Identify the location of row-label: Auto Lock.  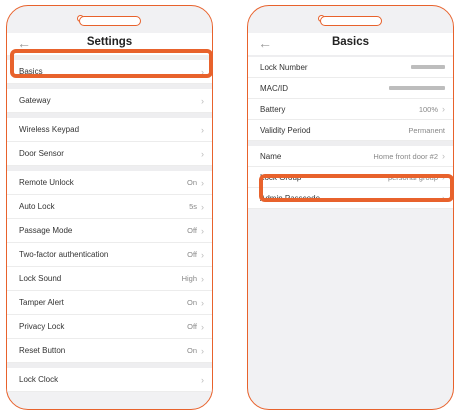
(37, 206).